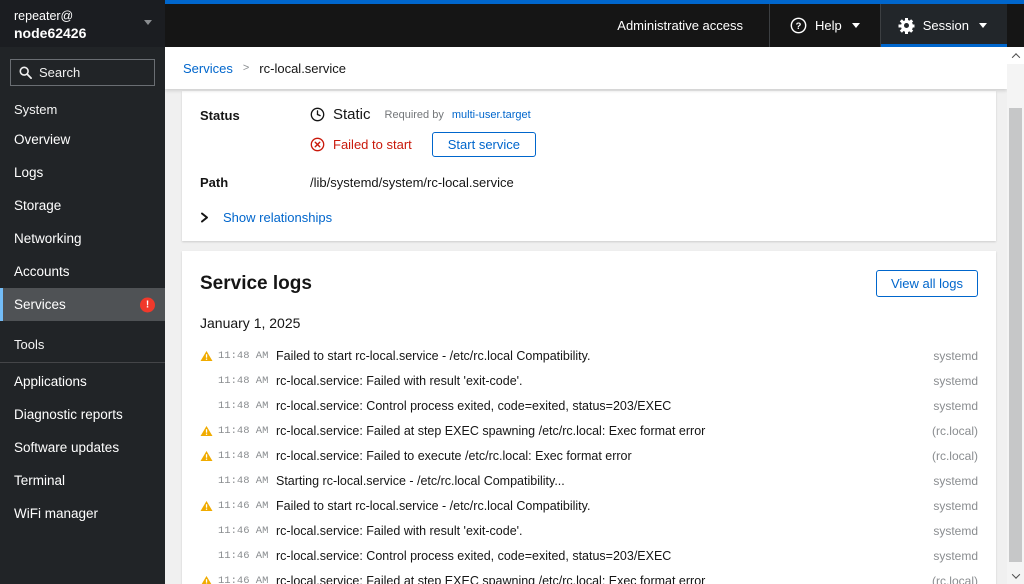  Describe the element at coordinates (414, 114) in the screenshot. I see `required-by-label: Required by` at that location.